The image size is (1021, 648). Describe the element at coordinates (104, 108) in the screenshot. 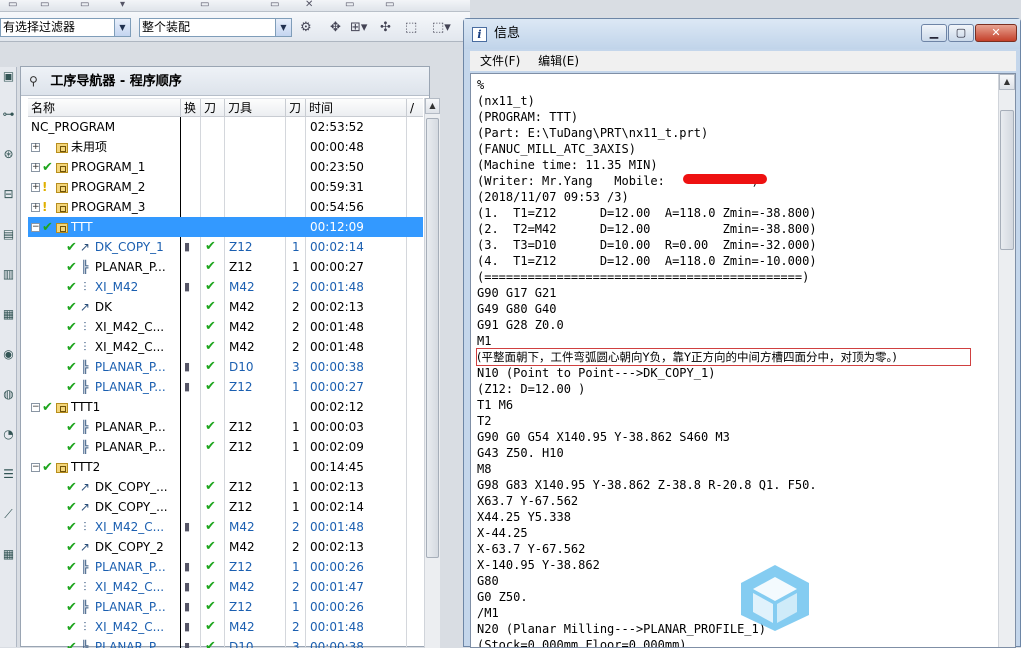

I see `col-header-name: 名称` at that location.